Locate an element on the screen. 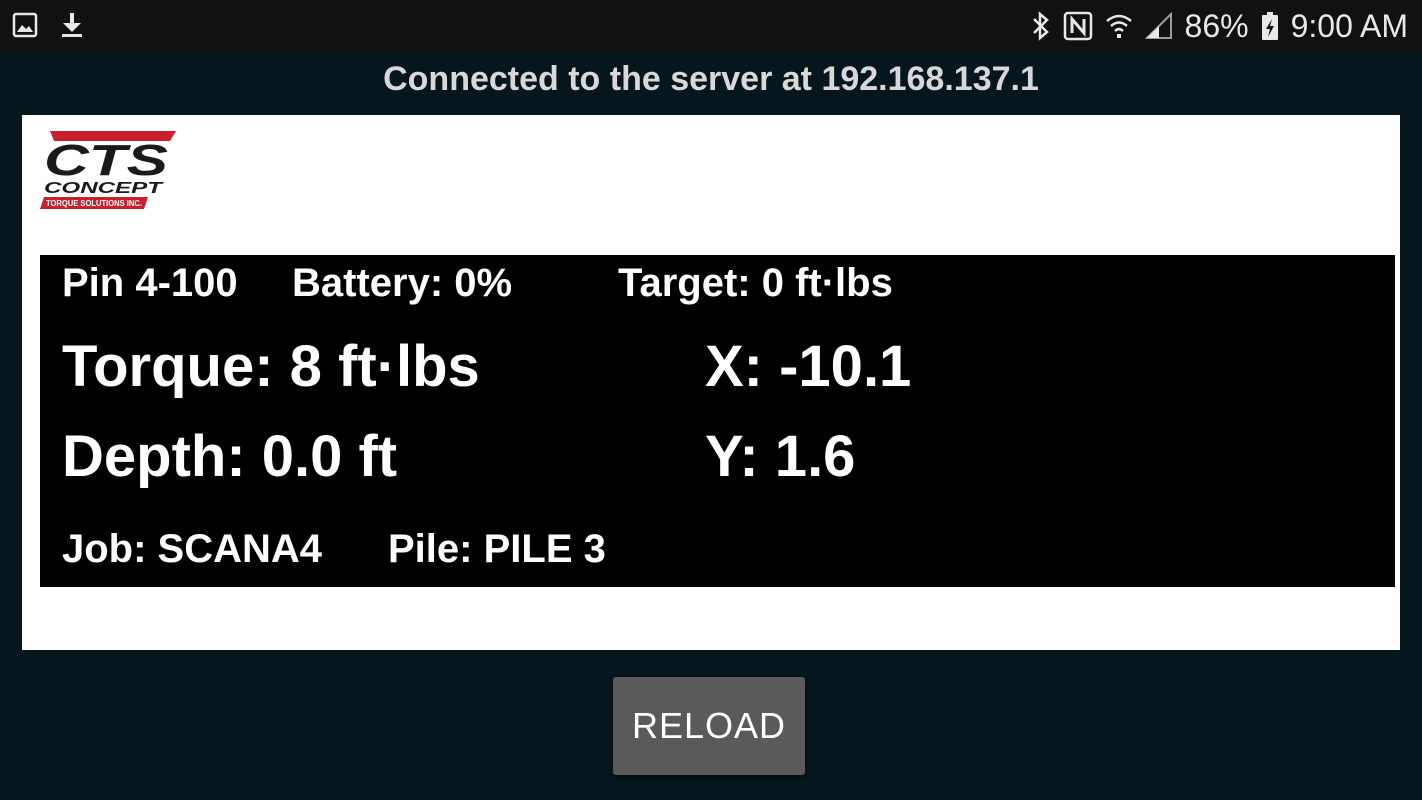 This screenshot has height=800, width=1422. battery-percent: 86% is located at coordinates (1216, 25).